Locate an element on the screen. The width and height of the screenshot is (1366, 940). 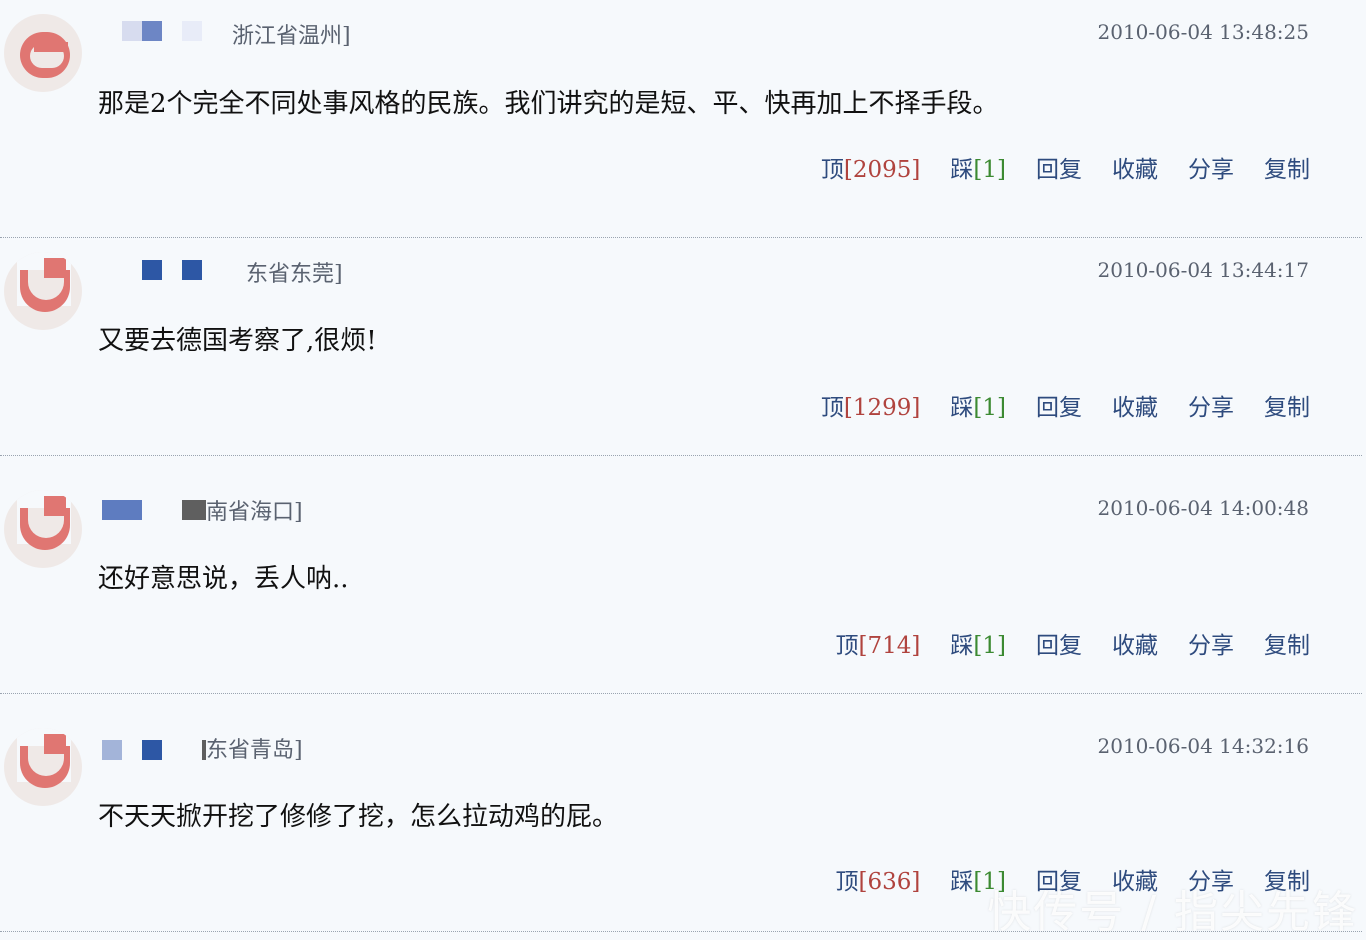
upvote-count: [636] is located at coordinates (889, 882).